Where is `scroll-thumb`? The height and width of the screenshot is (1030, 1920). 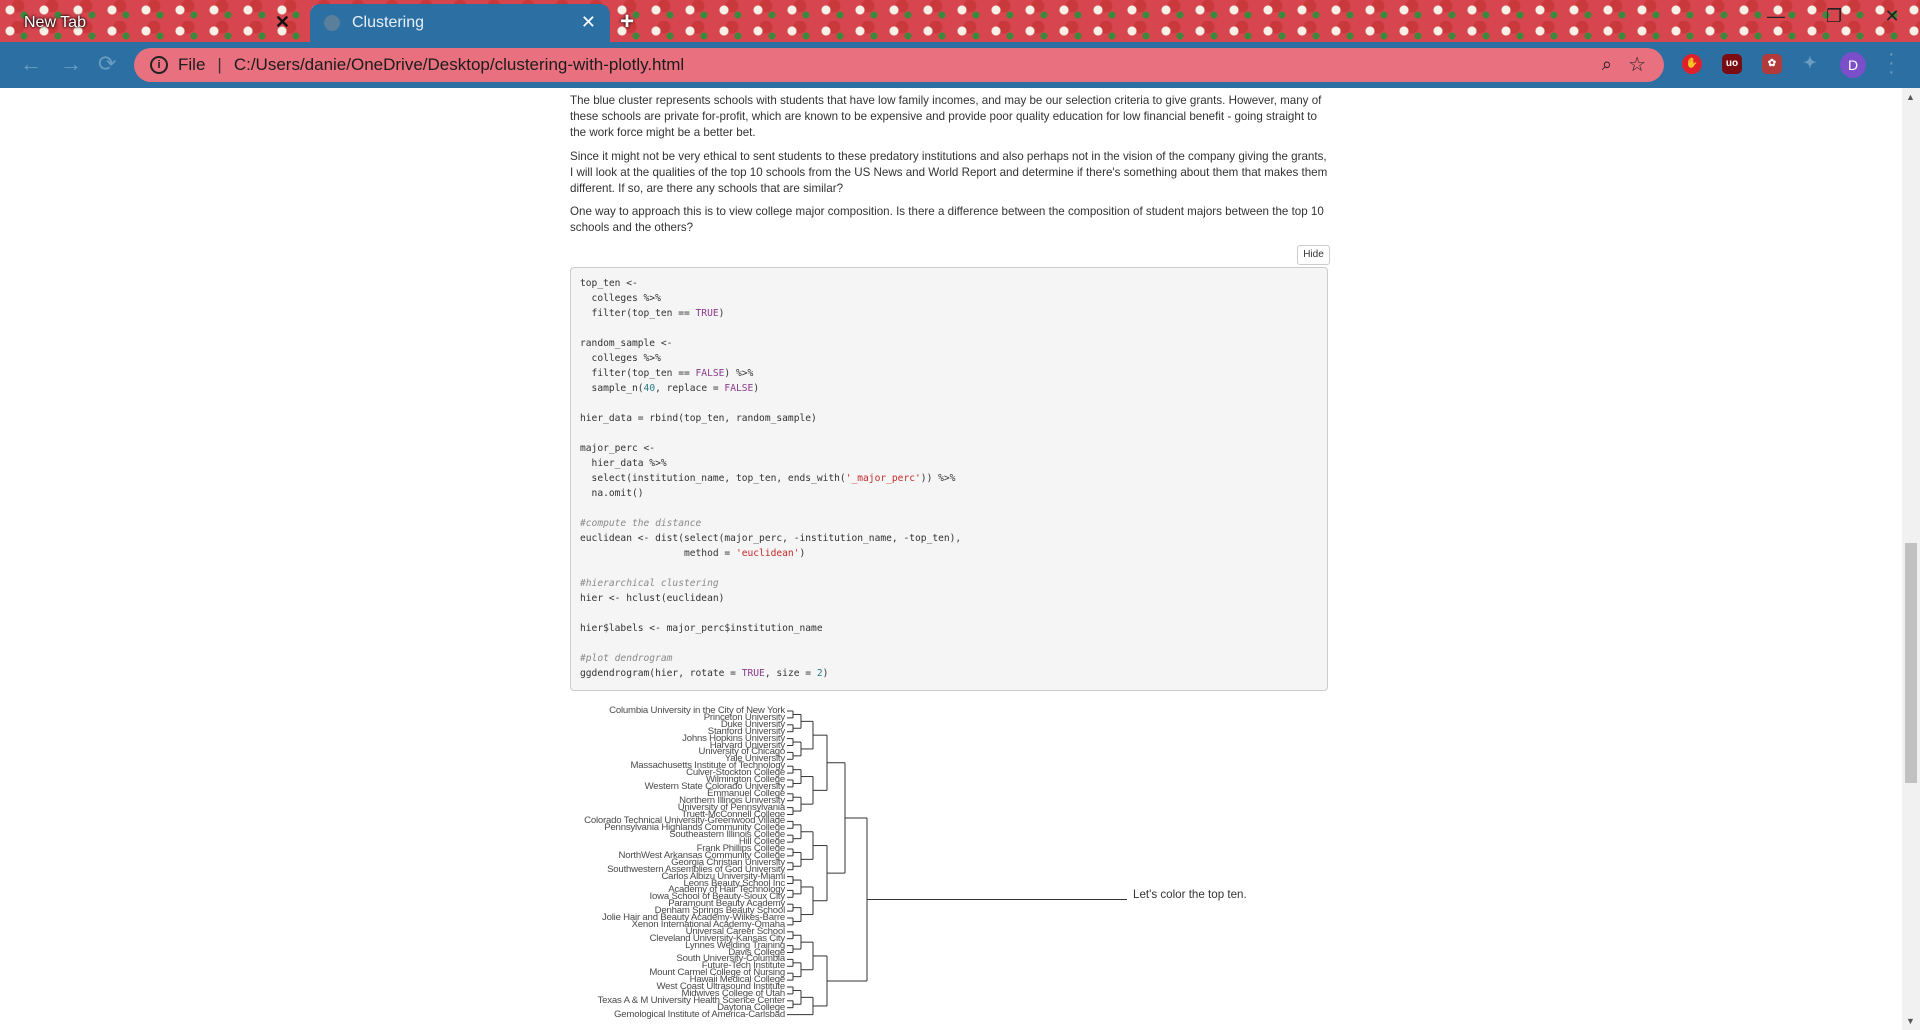 scroll-thumb is located at coordinates (1911, 663).